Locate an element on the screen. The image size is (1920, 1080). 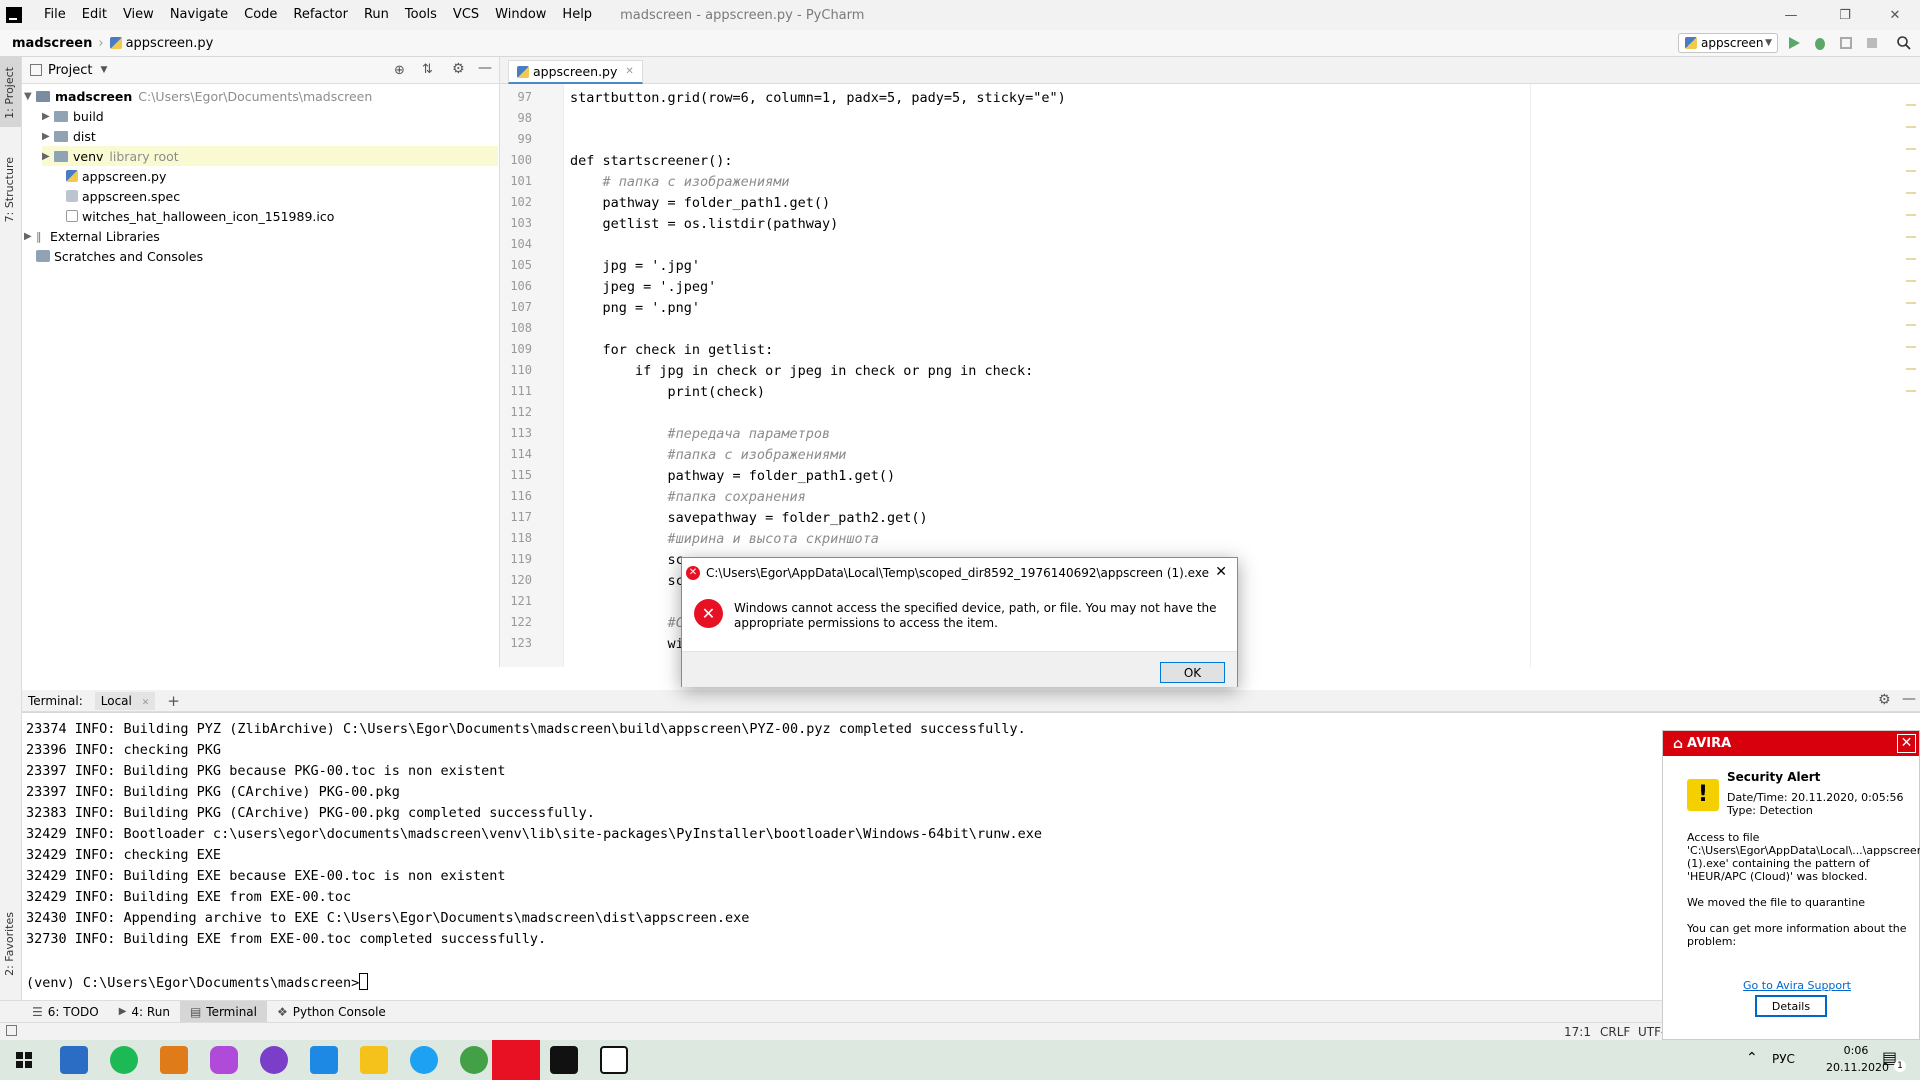
ok-button: OK is located at coordinates (1192, 672).